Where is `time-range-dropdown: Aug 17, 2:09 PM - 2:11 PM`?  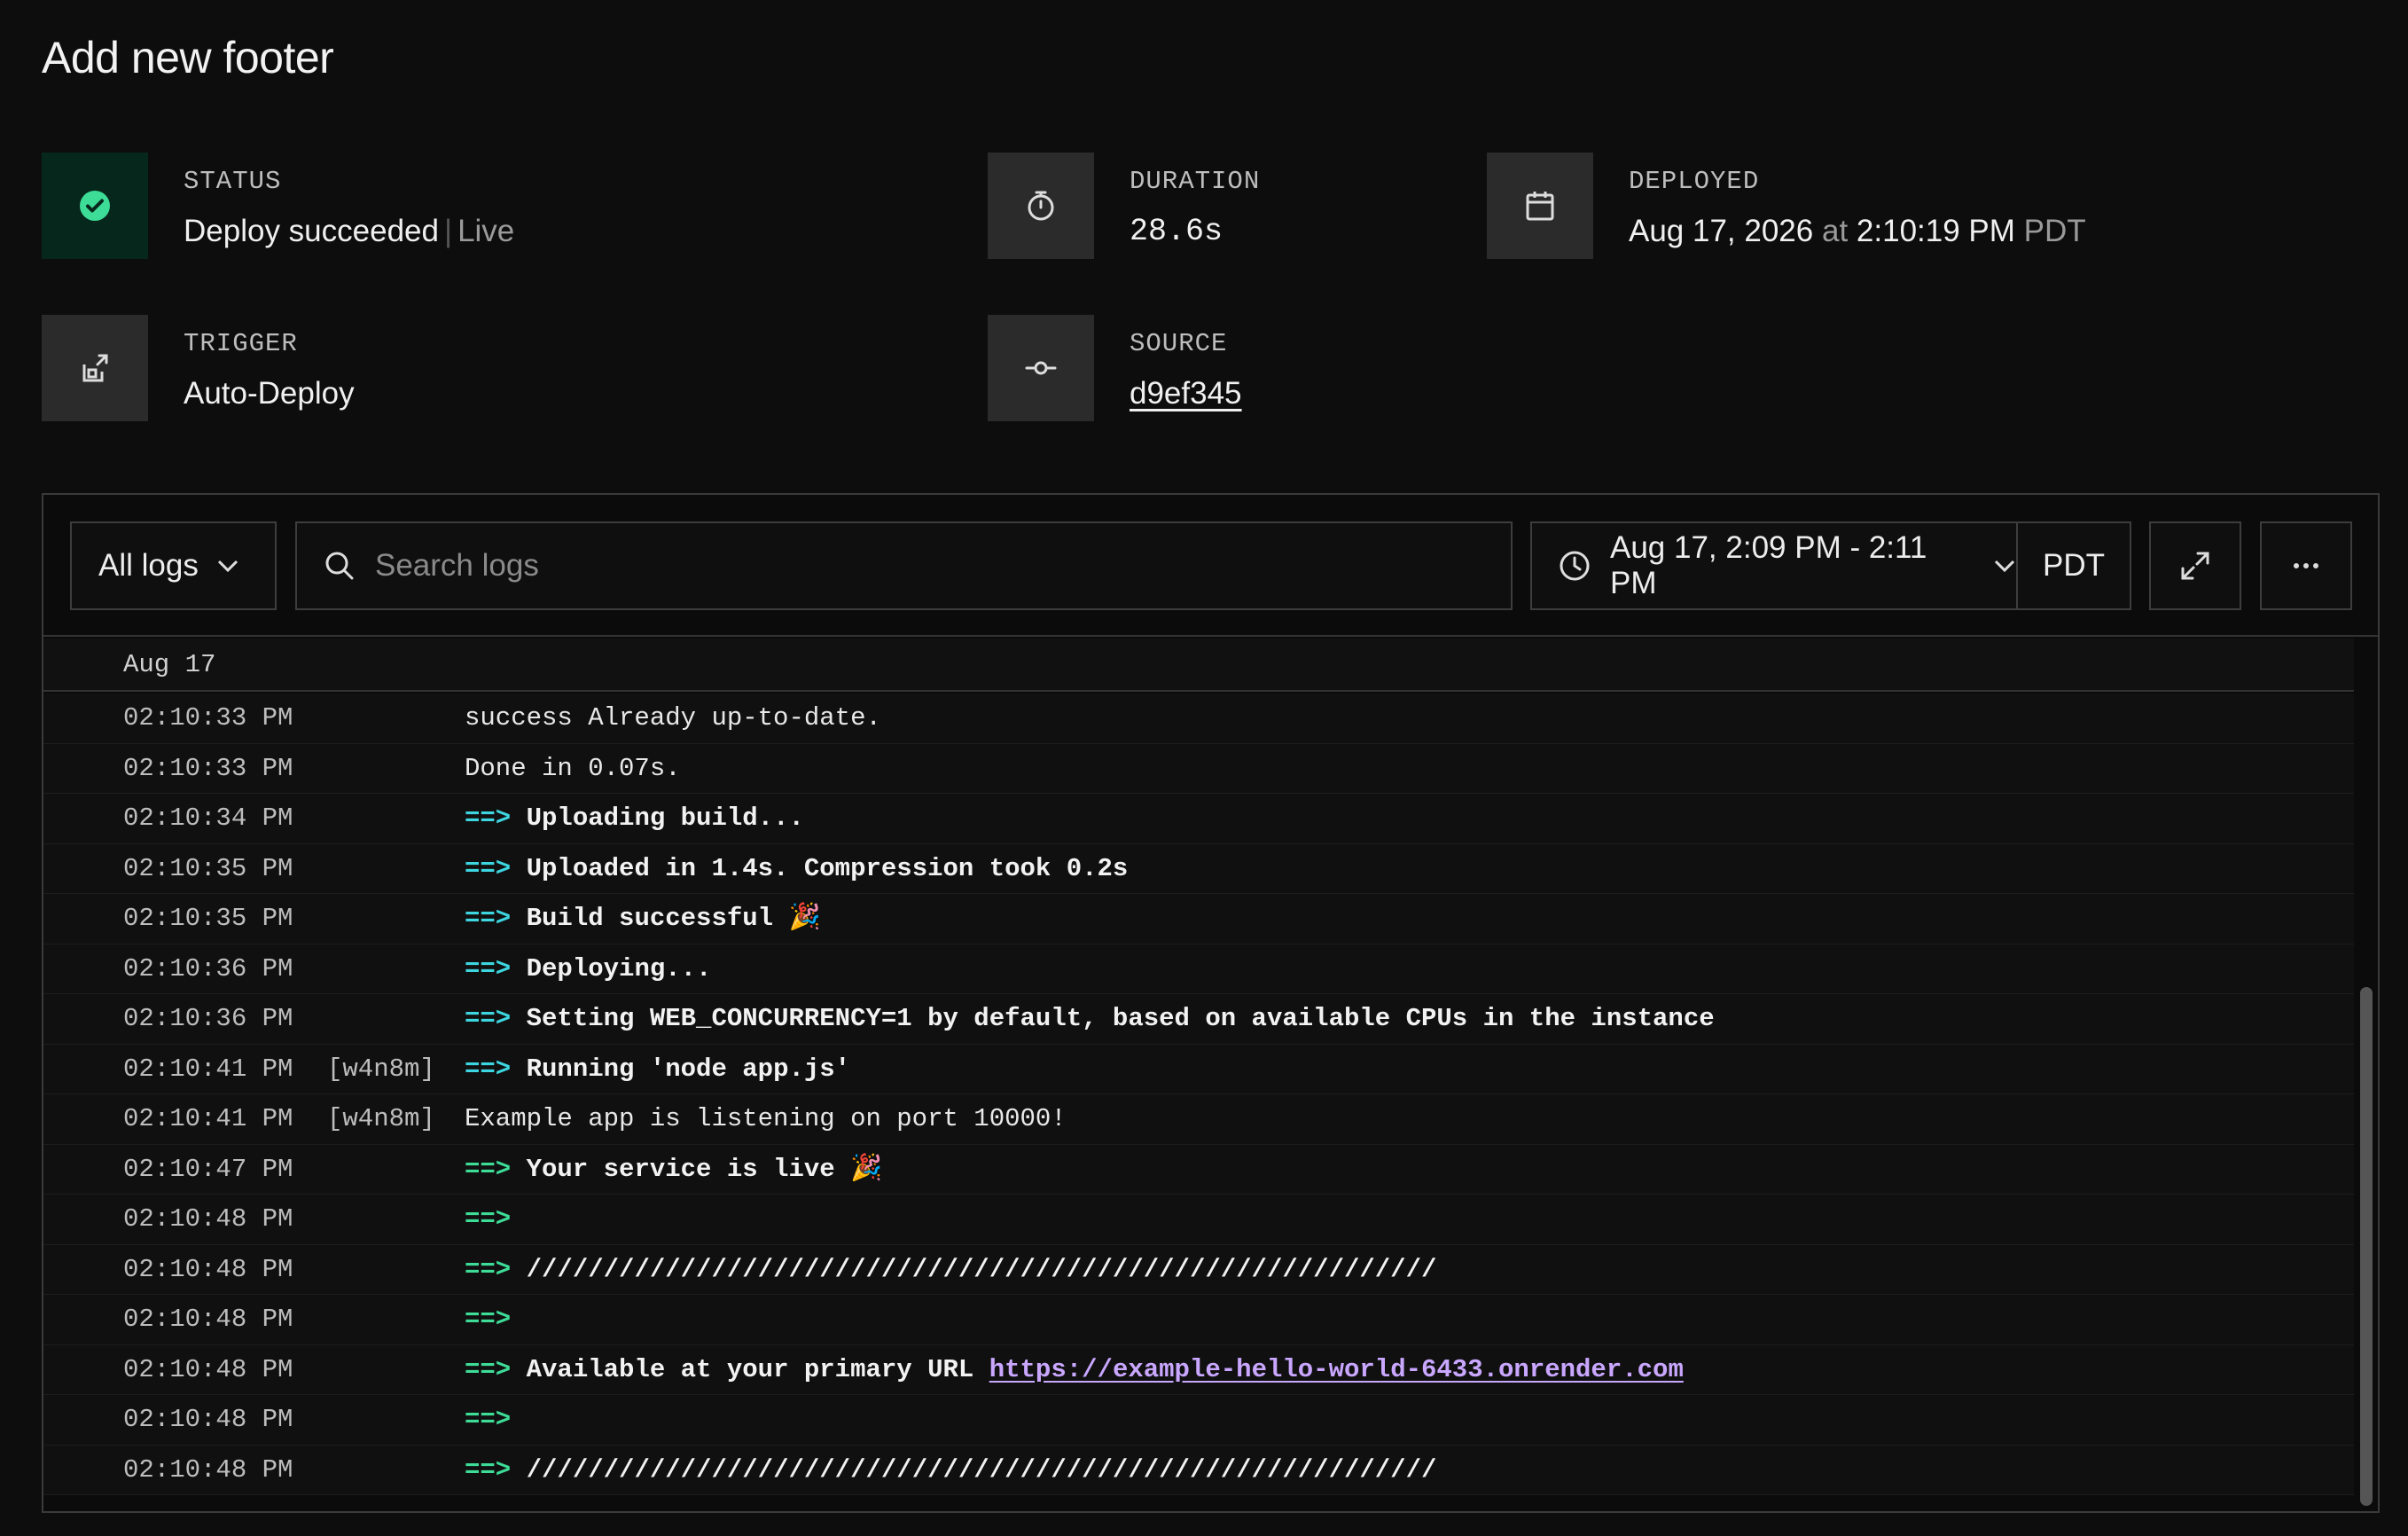
time-range-dropdown: Aug 17, 2:09 PM - 2:11 PM is located at coordinates (1774, 565).